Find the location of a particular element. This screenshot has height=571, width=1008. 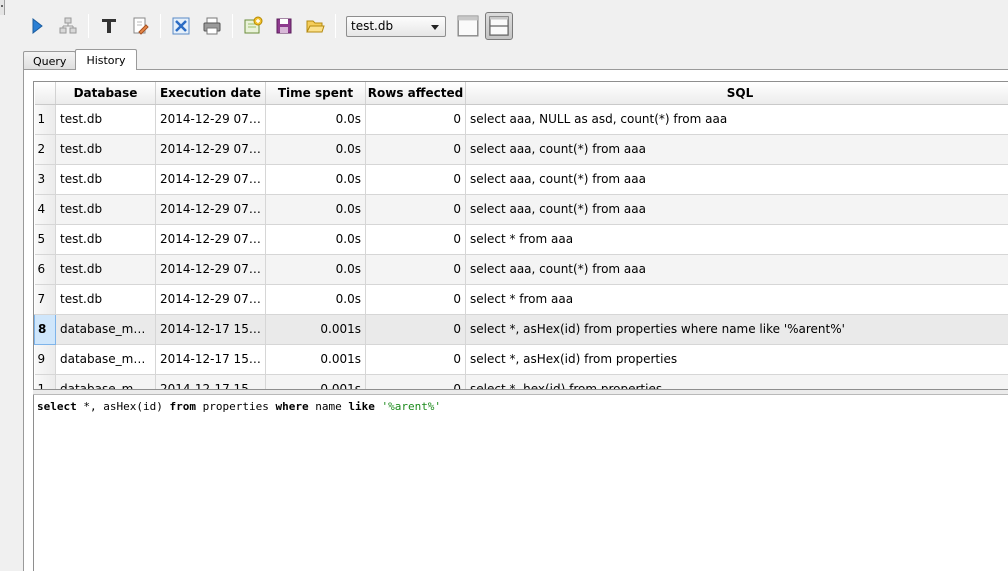

row-number: 7 is located at coordinates (45, 299).